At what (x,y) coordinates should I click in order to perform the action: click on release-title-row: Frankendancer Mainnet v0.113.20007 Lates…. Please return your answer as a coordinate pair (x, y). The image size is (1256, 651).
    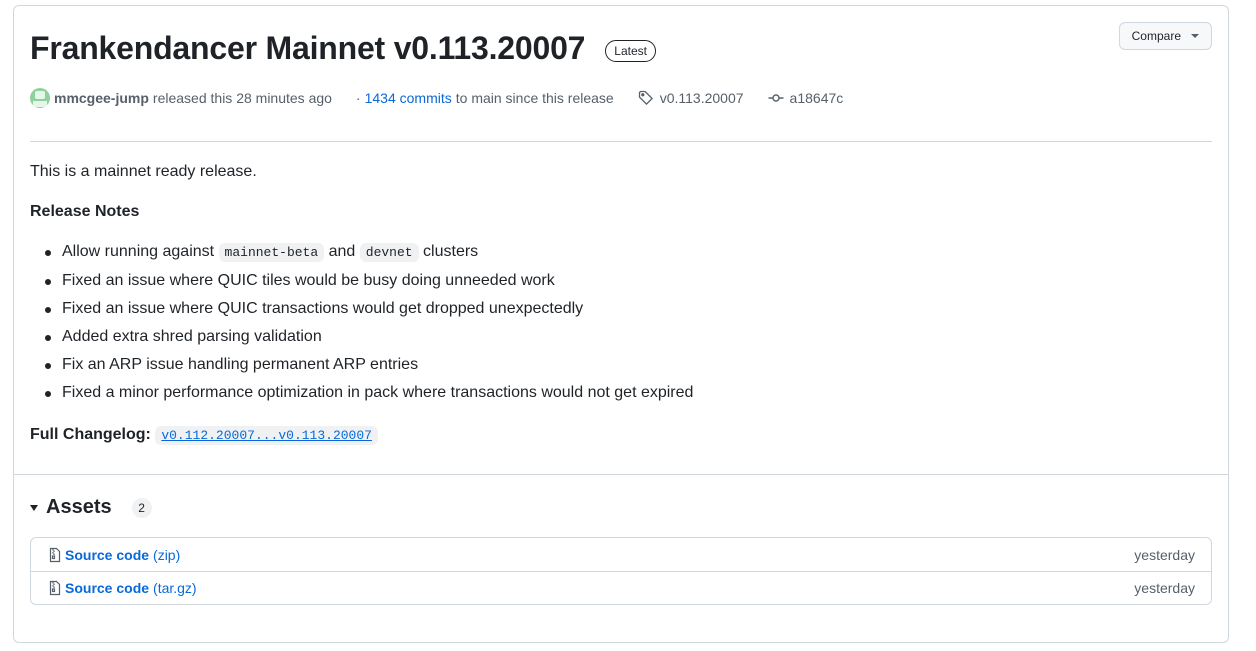
    Looking at the image, I should click on (343, 48).